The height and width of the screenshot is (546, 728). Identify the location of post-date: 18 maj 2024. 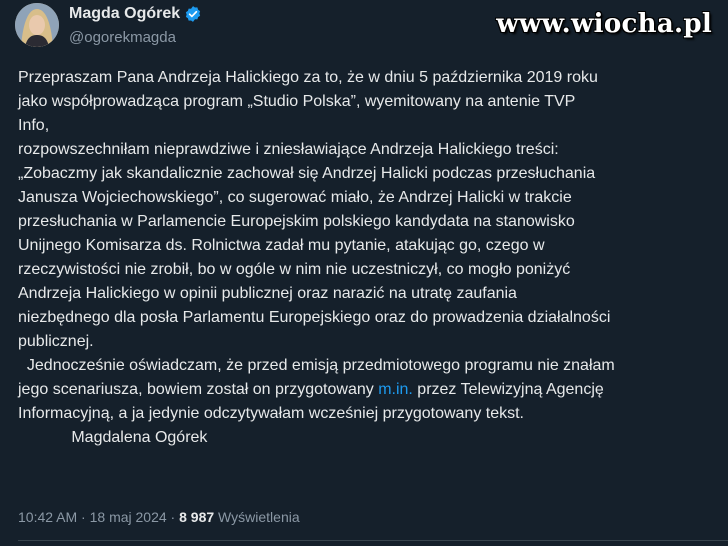
(128, 517).